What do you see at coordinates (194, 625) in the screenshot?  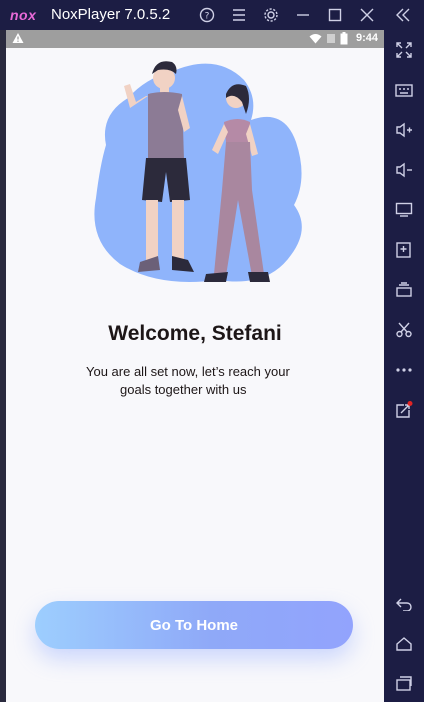 I see `go-to-home-button: Go To Home` at bounding box center [194, 625].